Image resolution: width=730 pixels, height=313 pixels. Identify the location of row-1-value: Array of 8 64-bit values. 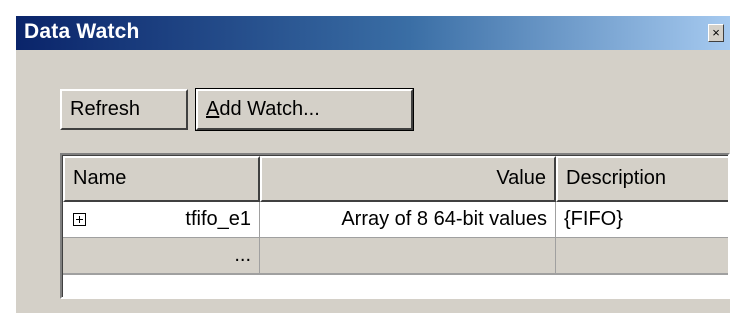
(444, 219).